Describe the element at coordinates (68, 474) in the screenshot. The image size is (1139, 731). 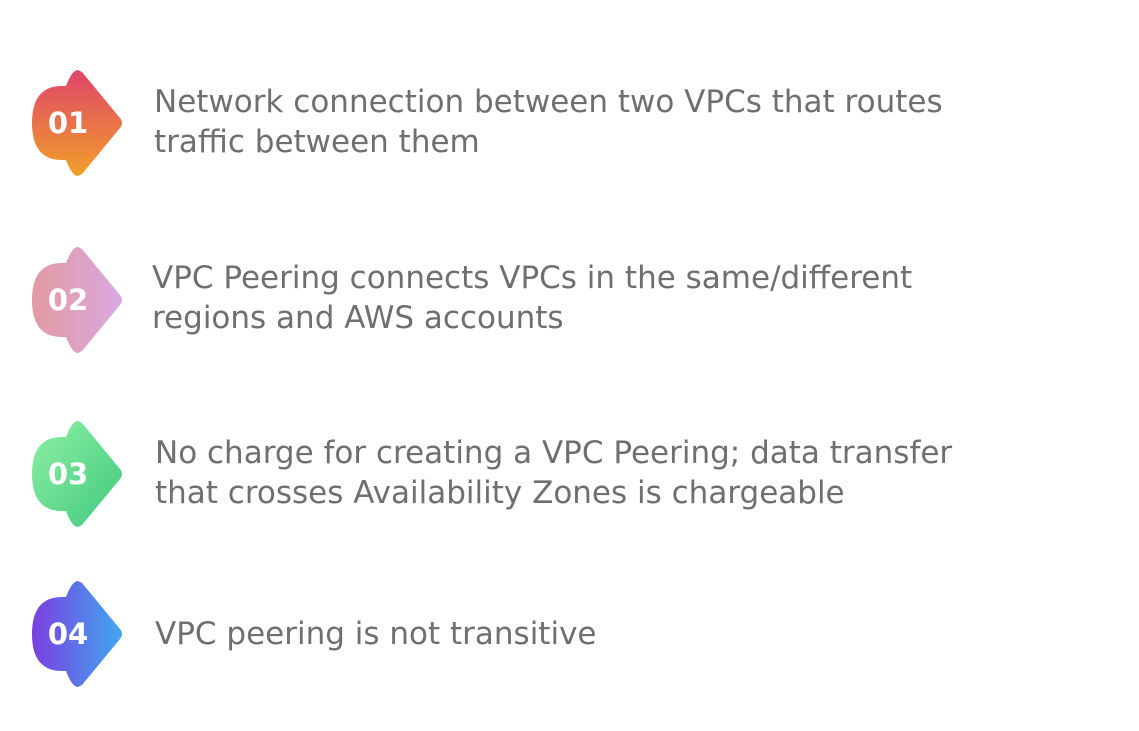
I see `badge-number: 03` at that location.